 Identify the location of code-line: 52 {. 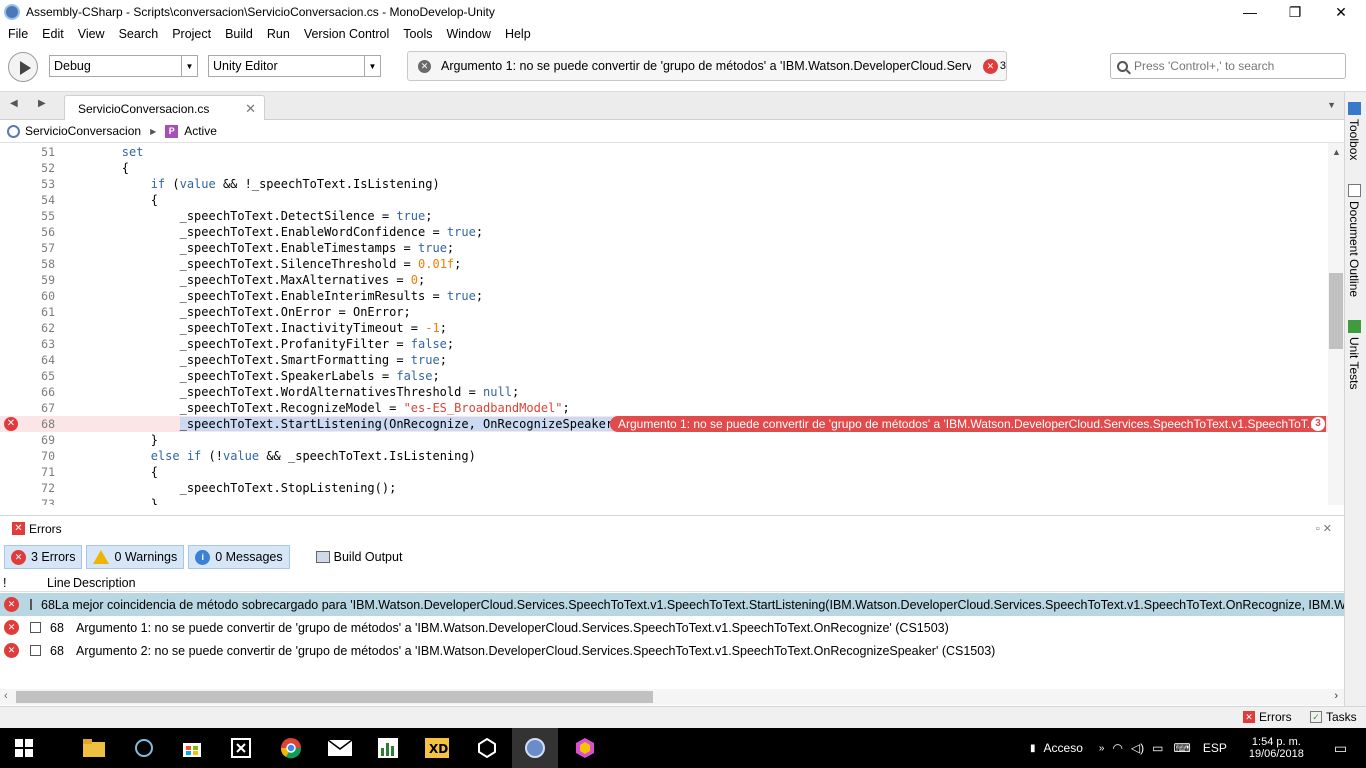
(664, 168).